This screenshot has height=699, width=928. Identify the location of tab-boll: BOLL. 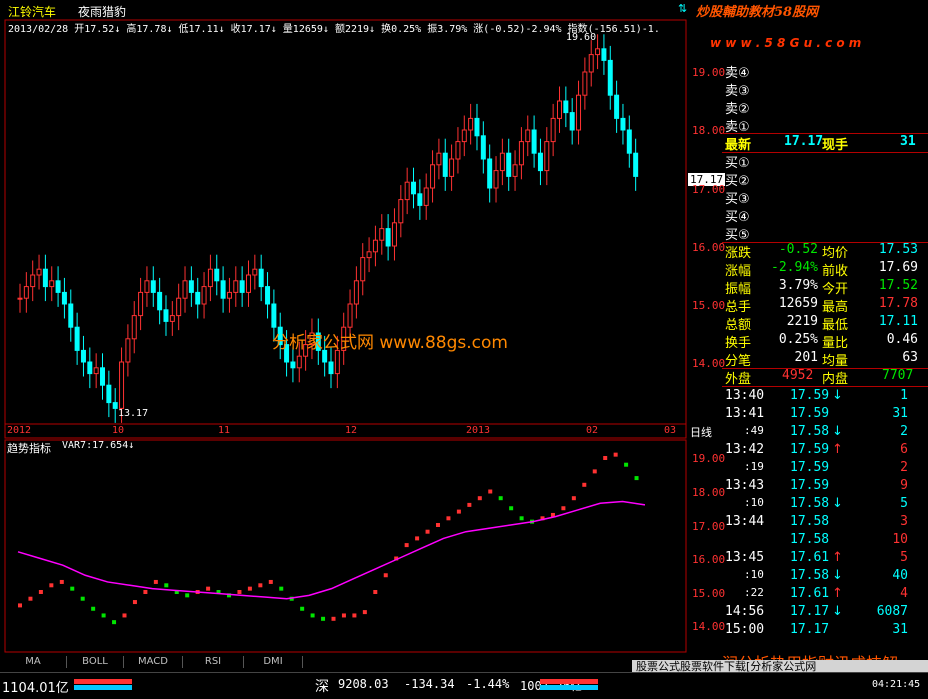
(95, 662).